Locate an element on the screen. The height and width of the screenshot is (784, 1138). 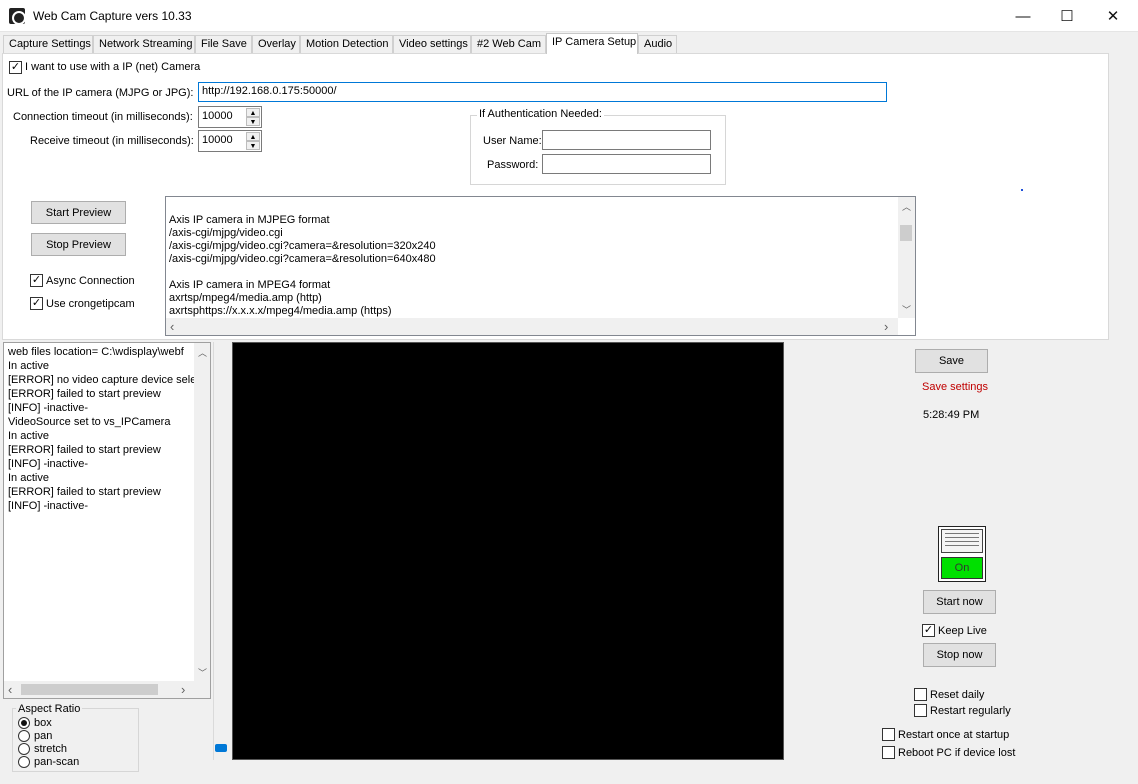
tab-file-save: File Save is located at coordinates (223, 44).